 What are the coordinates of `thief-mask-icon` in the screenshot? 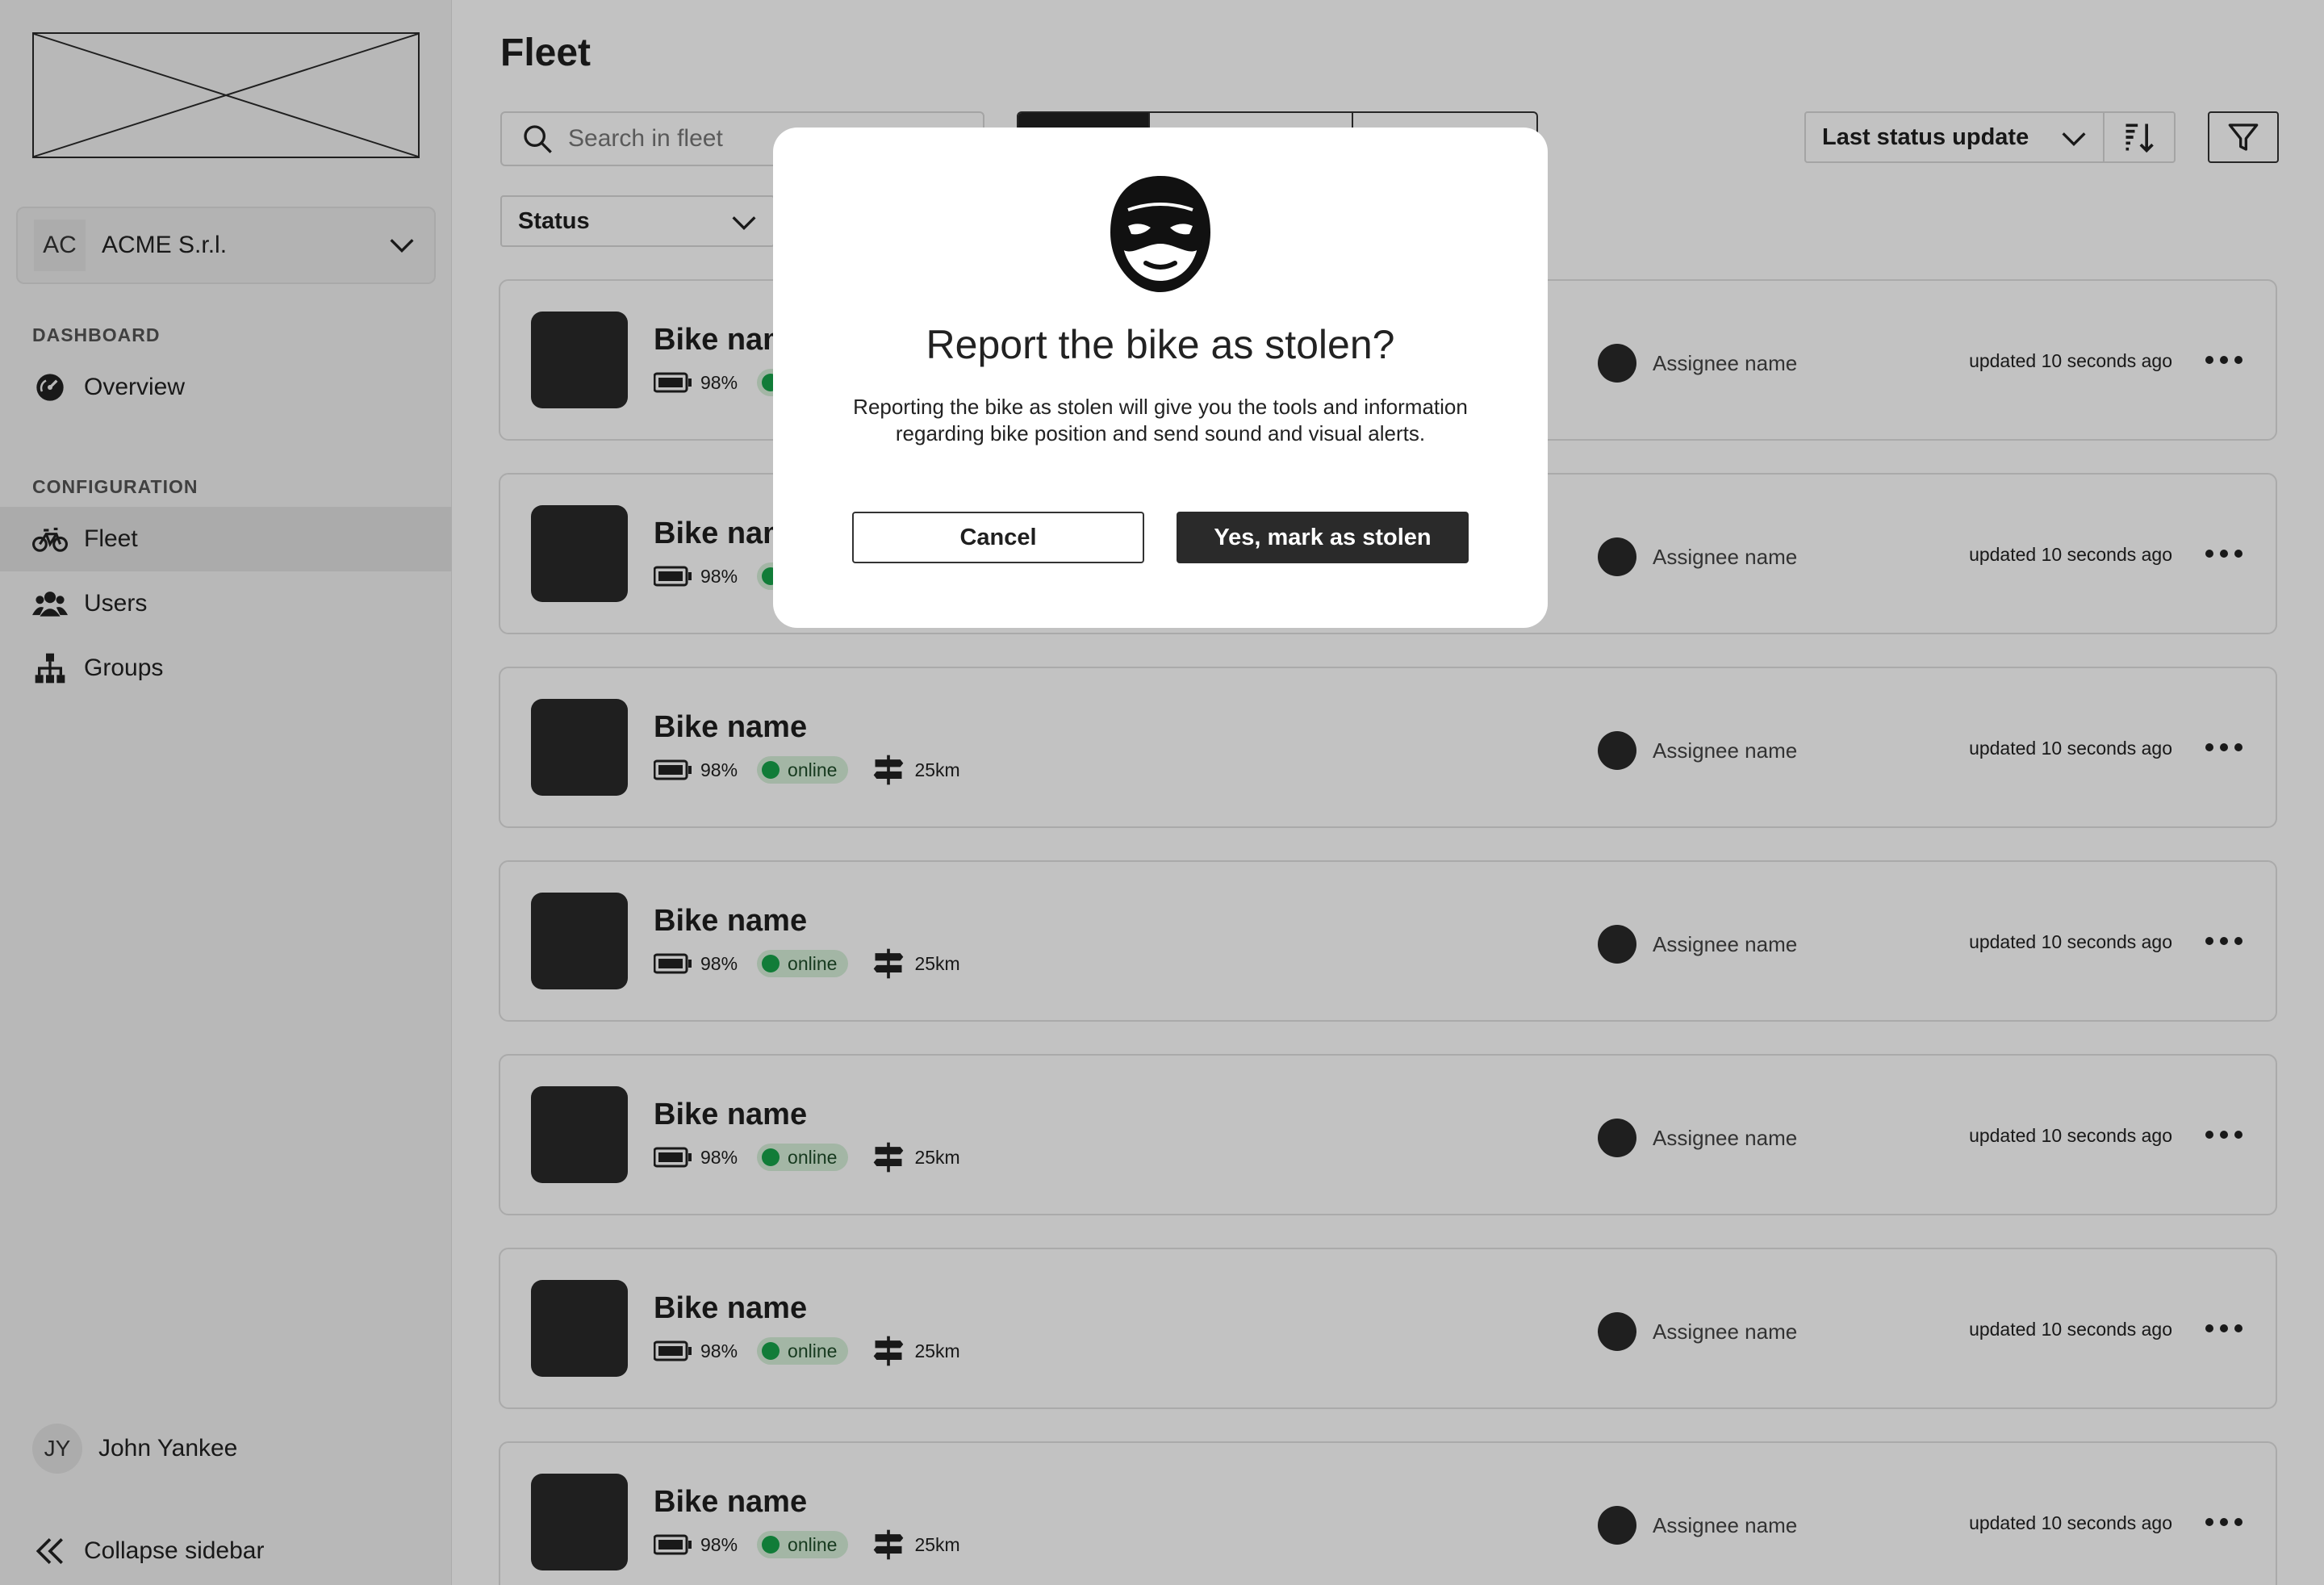 It's located at (1160, 234).